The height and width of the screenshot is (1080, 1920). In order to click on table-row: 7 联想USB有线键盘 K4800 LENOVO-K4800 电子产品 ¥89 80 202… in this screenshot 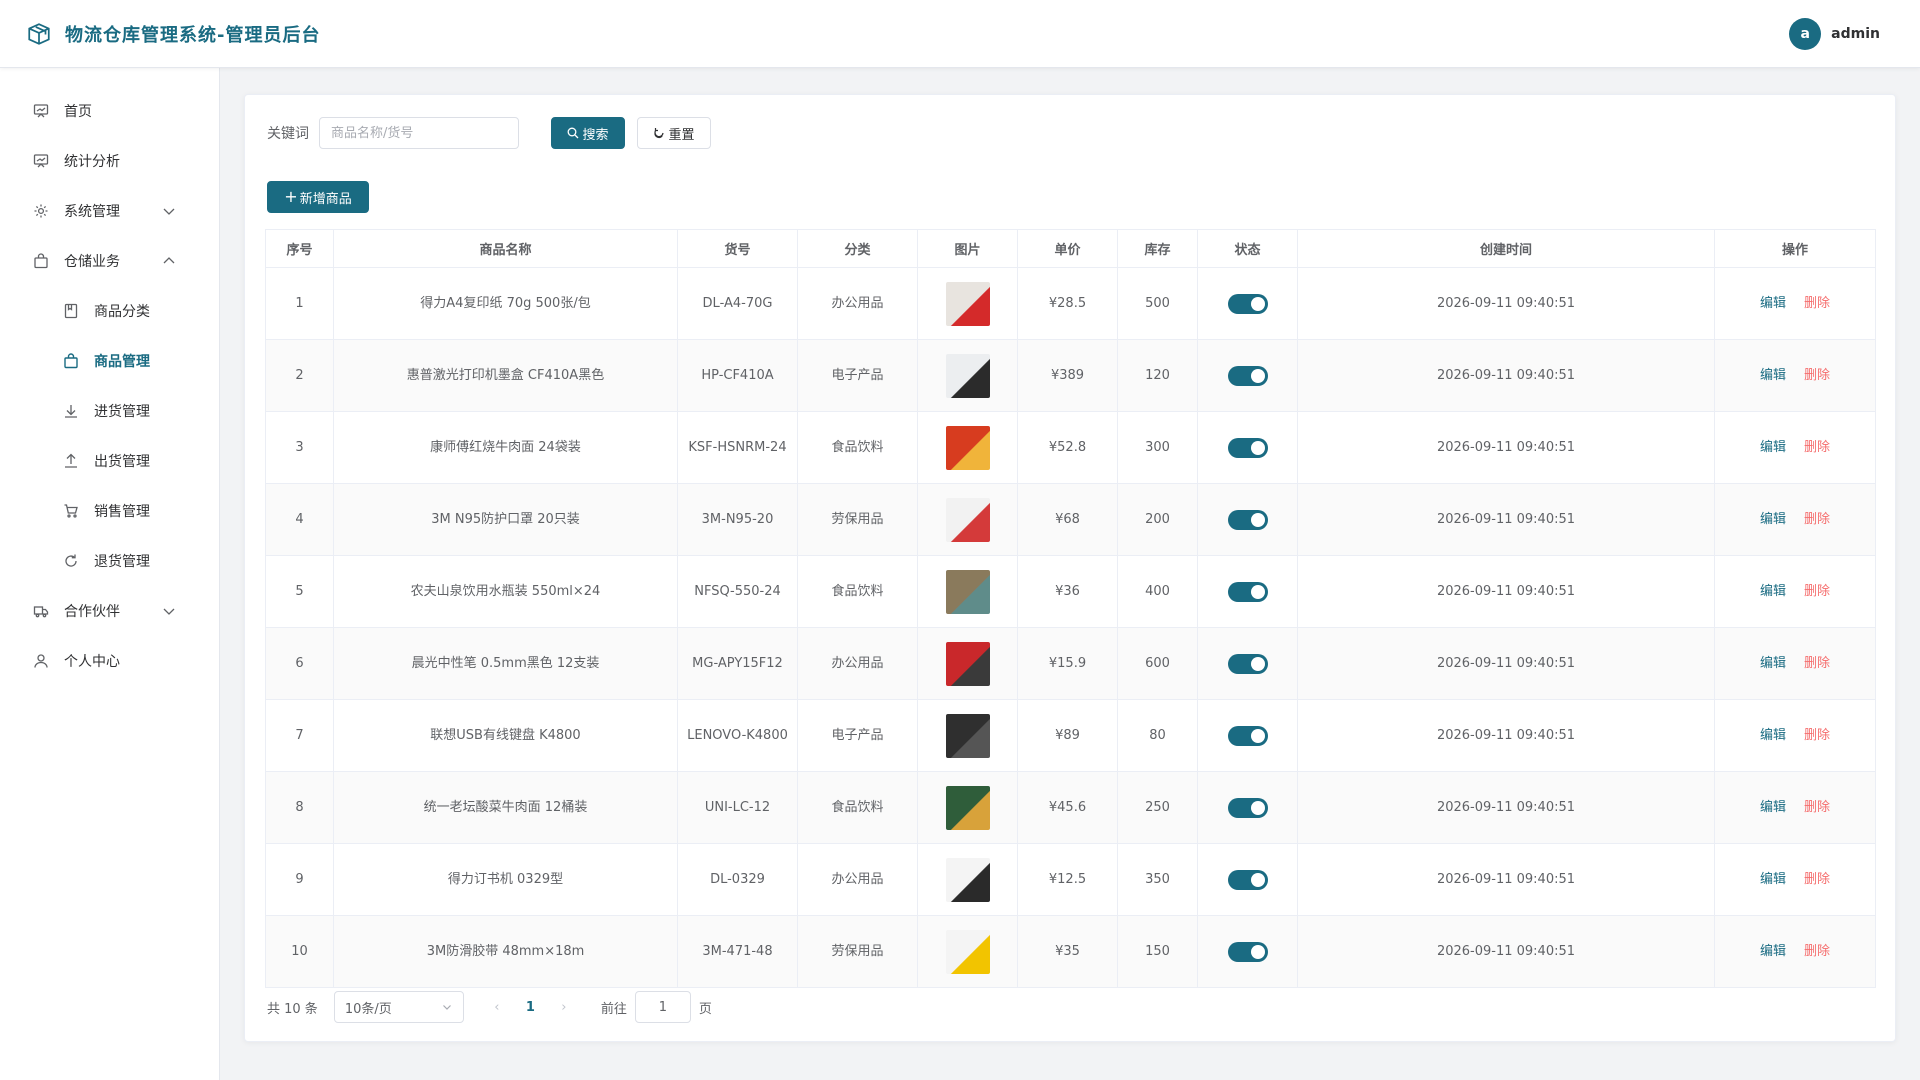, I will do `click(1070, 735)`.